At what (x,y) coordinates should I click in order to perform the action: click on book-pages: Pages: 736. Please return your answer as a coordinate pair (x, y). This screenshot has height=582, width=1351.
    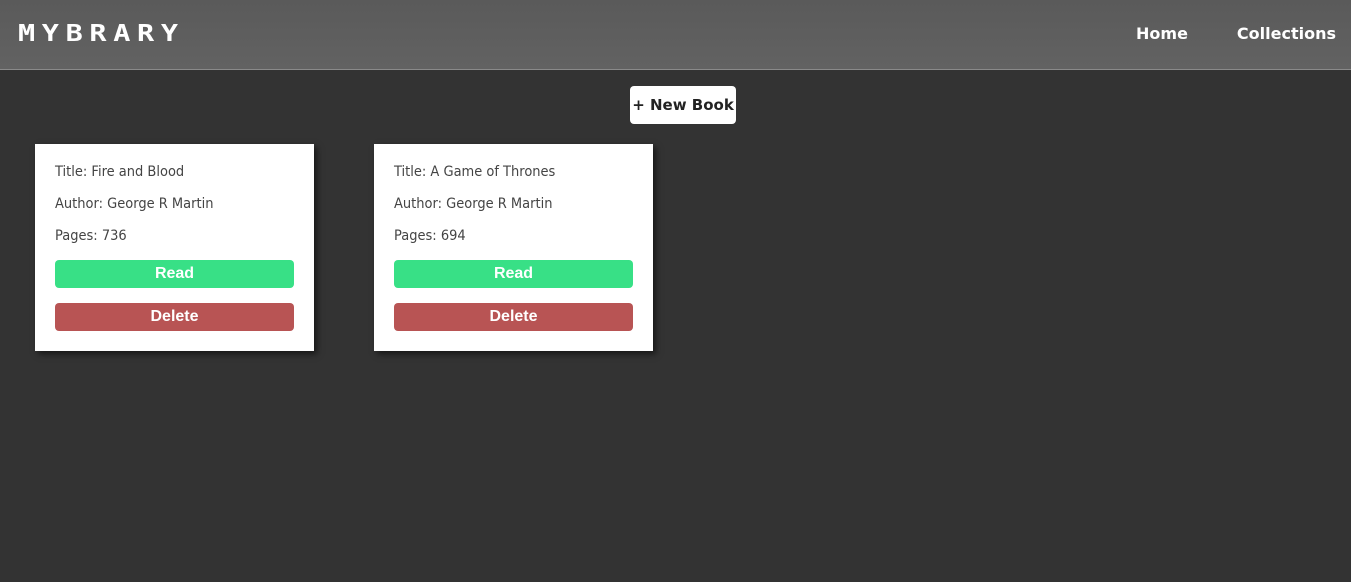
    Looking at the image, I should click on (91, 236).